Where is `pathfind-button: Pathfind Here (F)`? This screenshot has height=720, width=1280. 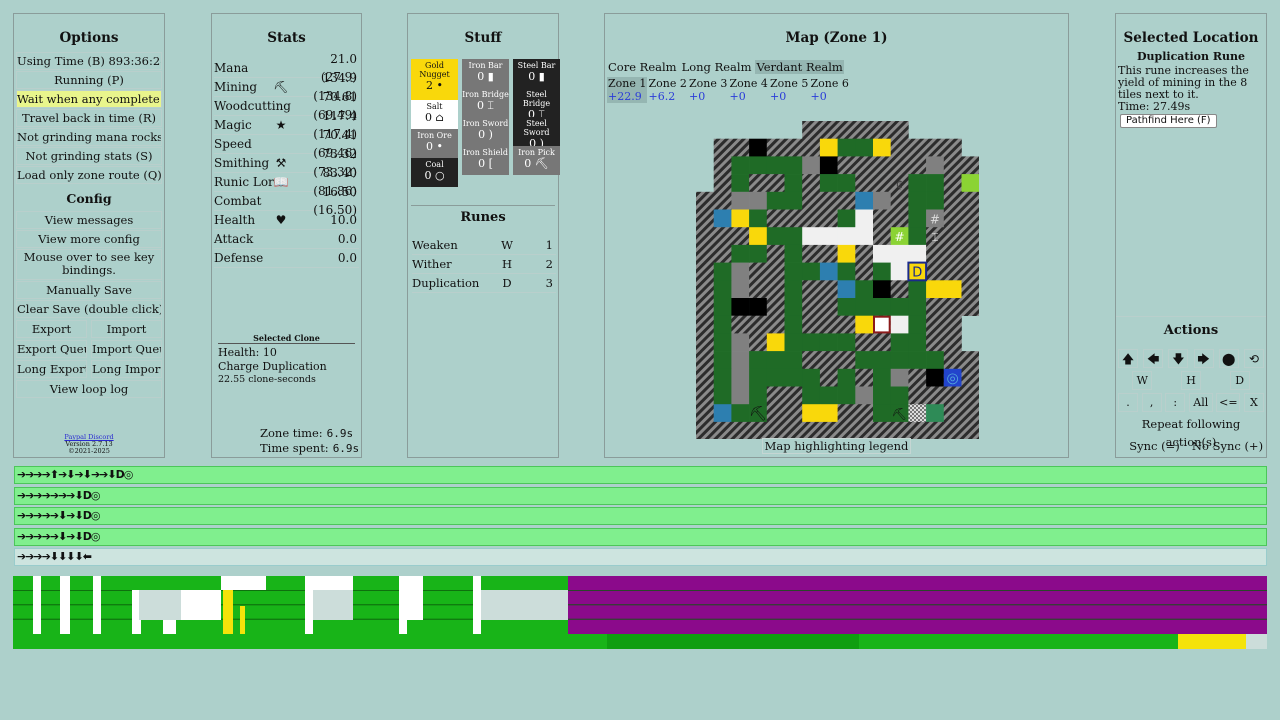 pathfind-button: Pathfind Here (F) is located at coordinates (1168, 121).